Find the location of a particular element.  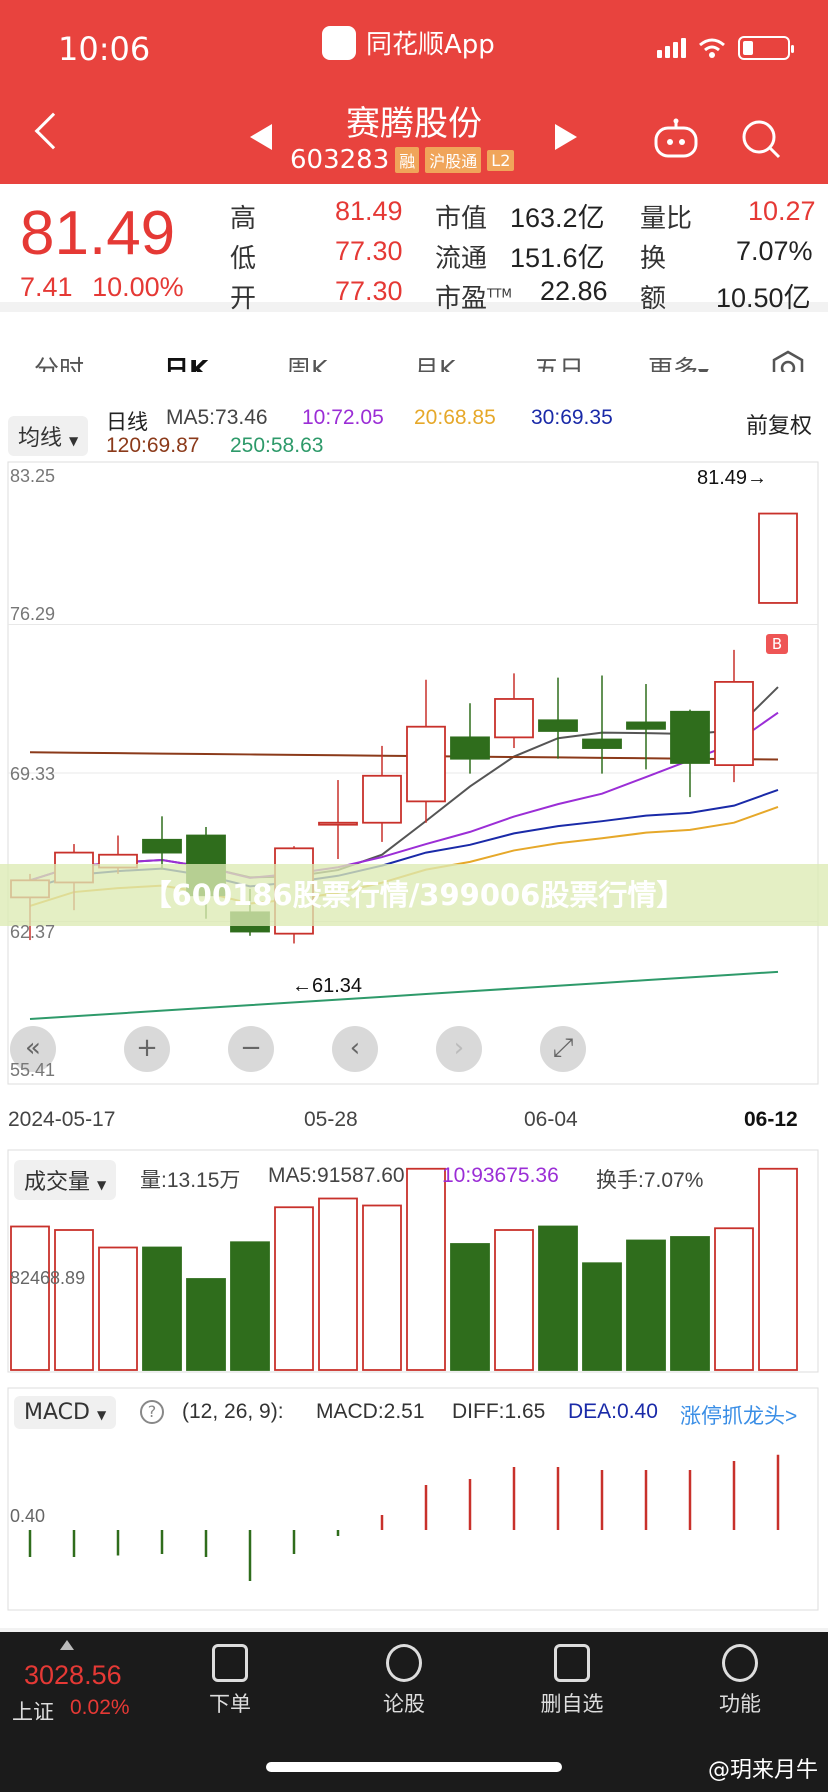

nav-remove-watch: 删自选 is located at coordinates (572, 1681).